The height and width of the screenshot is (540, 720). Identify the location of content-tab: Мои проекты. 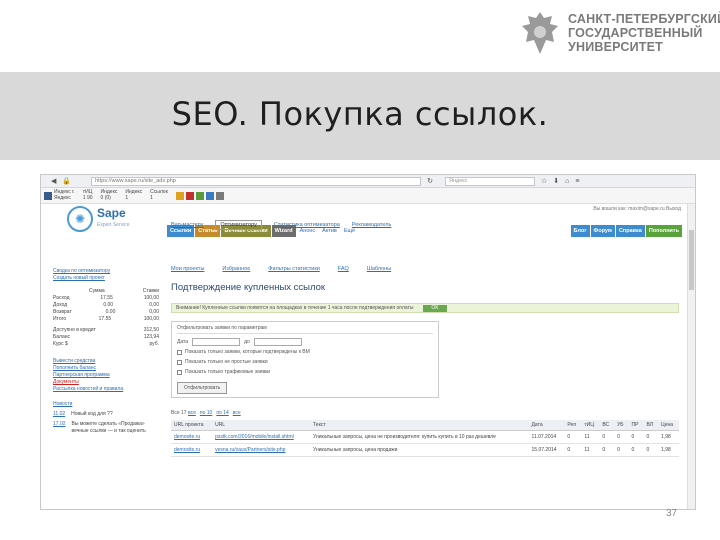
(187, 269).